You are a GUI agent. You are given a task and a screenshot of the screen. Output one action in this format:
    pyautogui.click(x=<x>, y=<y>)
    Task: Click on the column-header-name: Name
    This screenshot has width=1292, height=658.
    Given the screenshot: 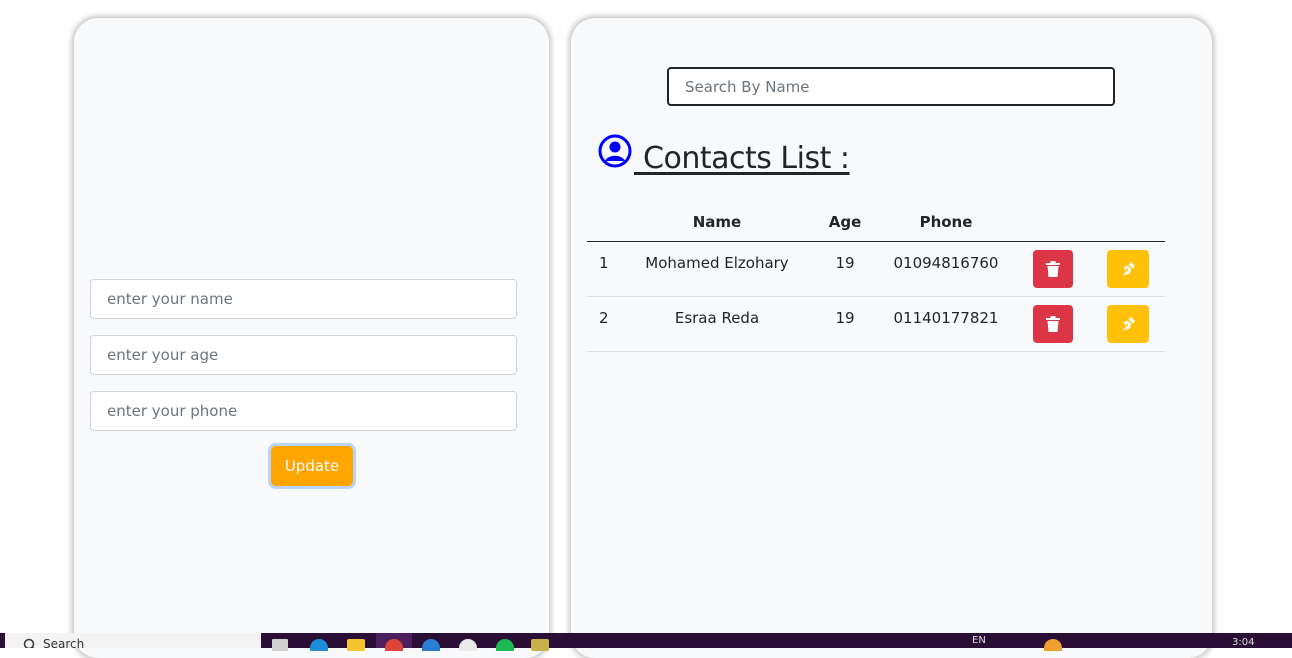 What is the action you would take?
    pyautogui.click(x=717, y=223)
    